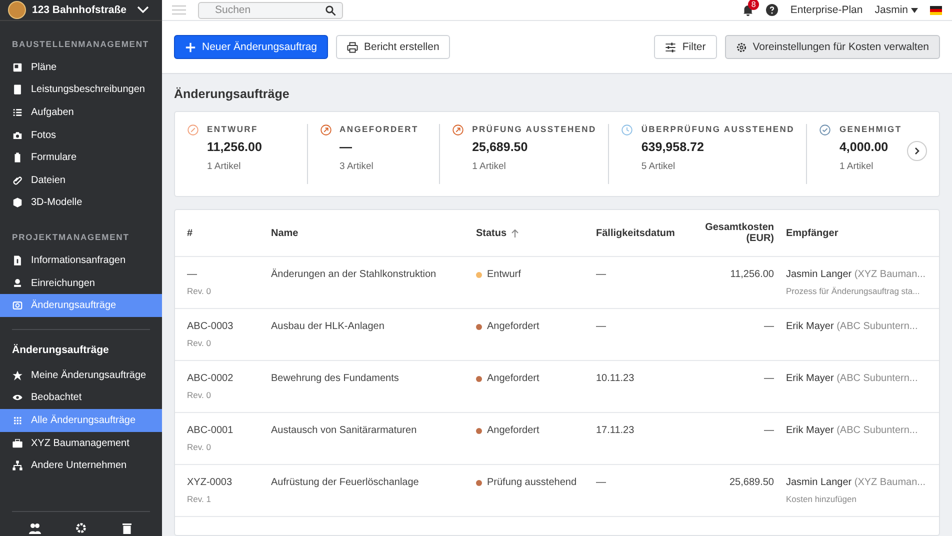 The width and height of the screenshot is (952, 536). Describe the element at coordinates (81, 528) in the screenshot. I see `settings-icon` at that location.